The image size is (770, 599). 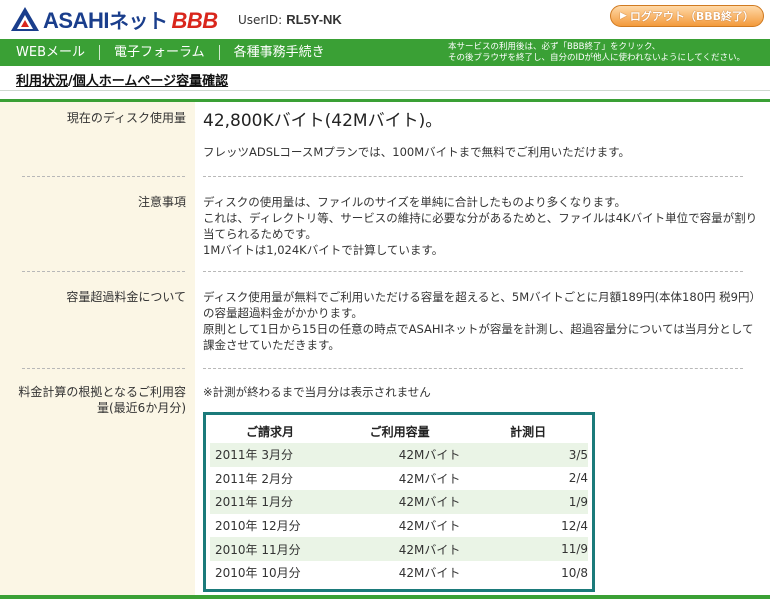 I want to click on table-header-row: ご請求月 ご利用容量 計測日, so click(x=399, y=431).